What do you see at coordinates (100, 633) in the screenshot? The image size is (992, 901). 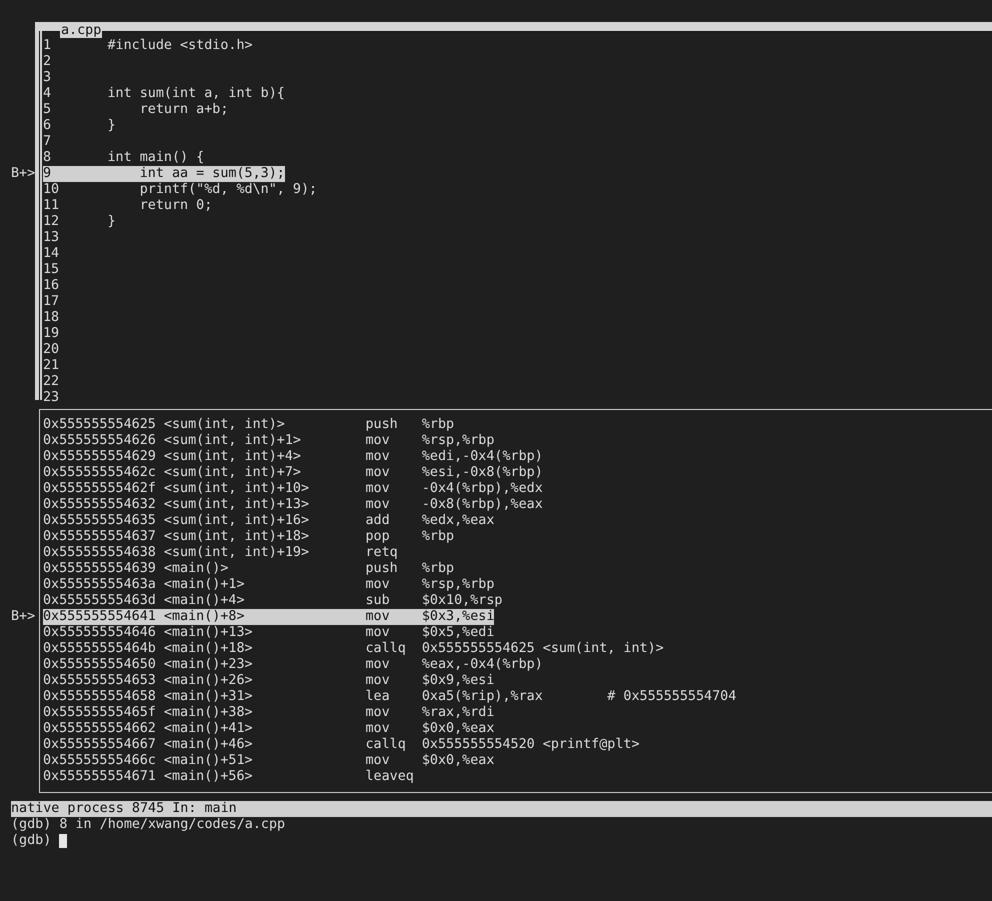 I see `address-text: 0x555555554646` at bounding box center [100, 633].